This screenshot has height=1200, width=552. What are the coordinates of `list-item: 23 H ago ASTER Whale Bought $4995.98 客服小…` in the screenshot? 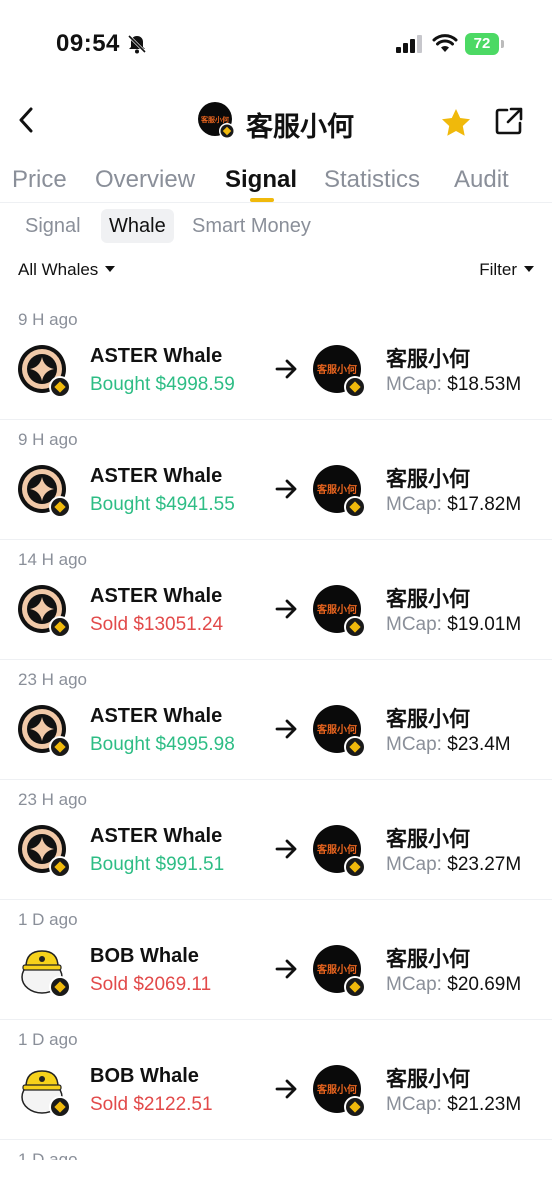 It's located at (276, 720).